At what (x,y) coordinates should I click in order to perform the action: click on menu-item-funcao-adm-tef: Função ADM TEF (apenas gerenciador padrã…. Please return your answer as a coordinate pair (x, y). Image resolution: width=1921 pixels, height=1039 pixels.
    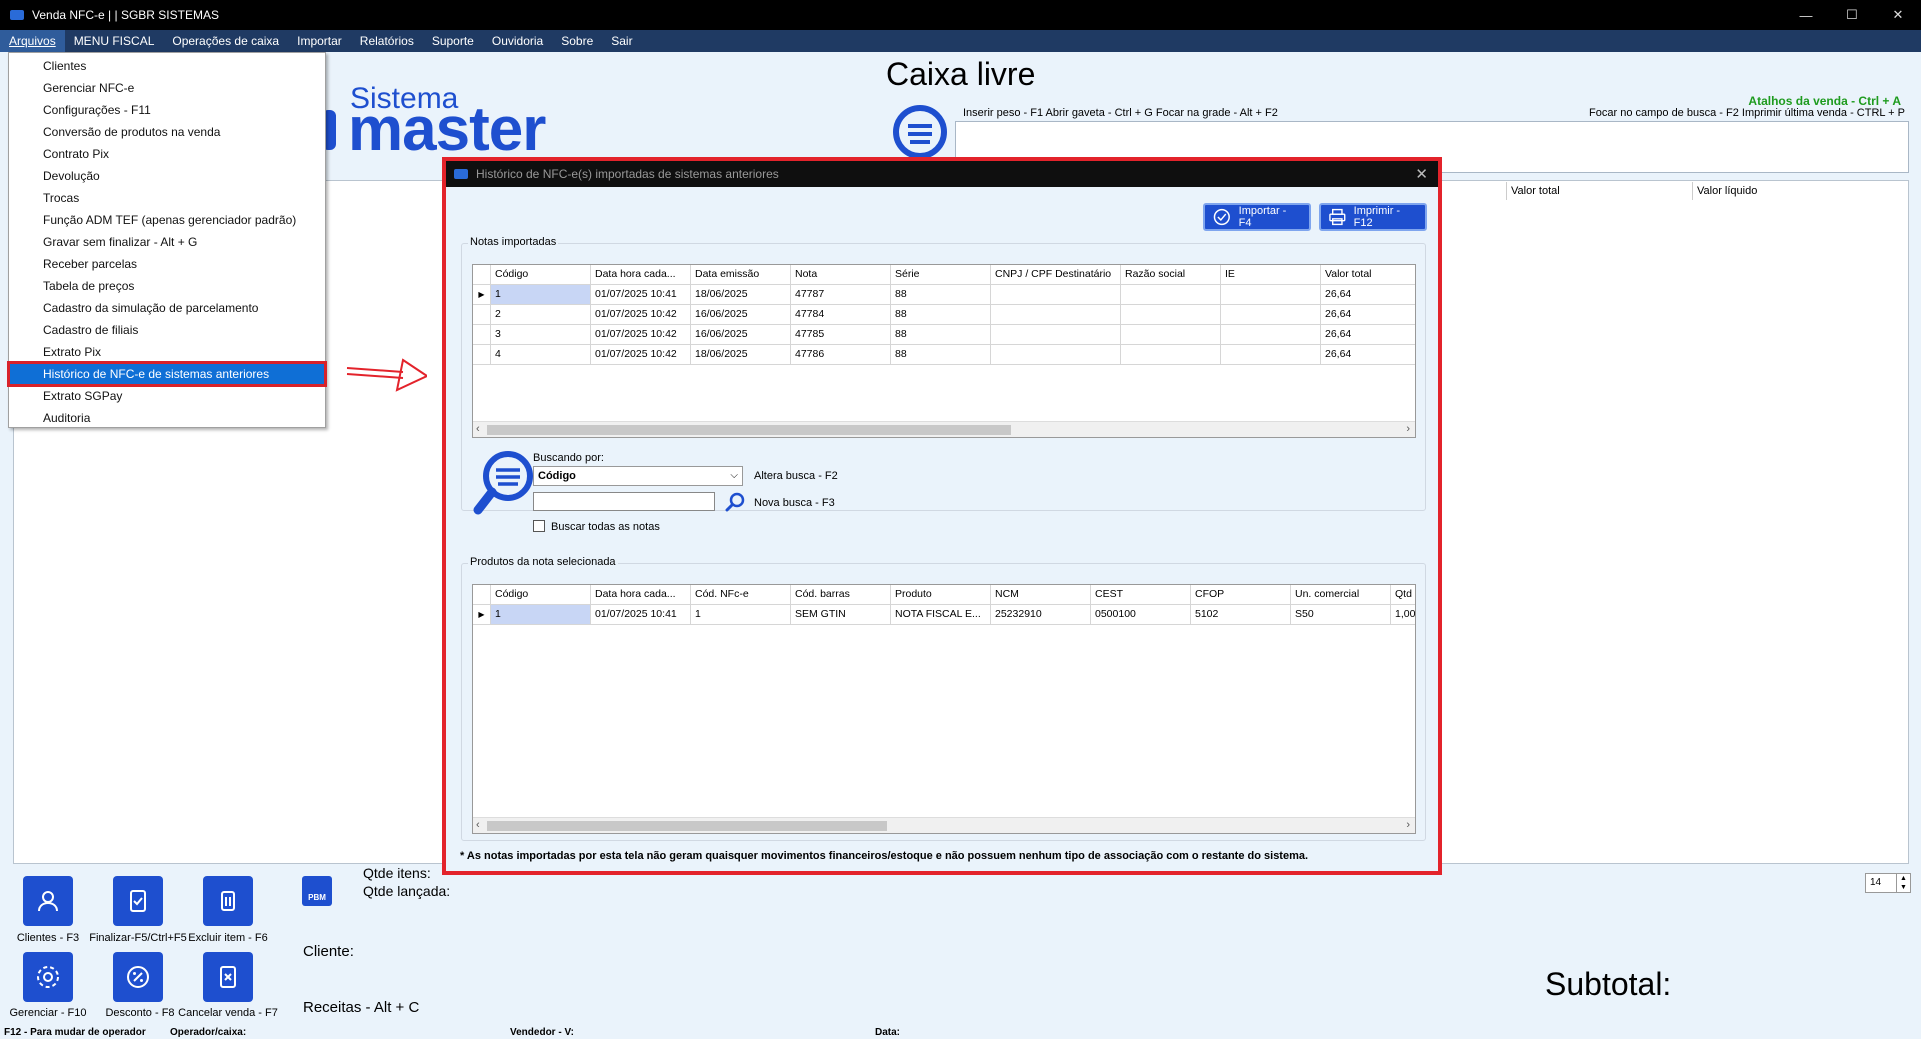
    Looking at the image, I should click on (167, 220).